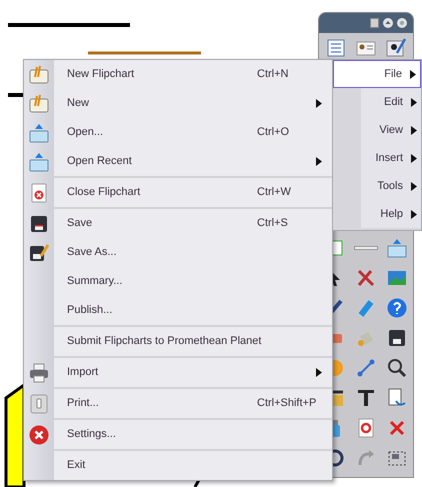 The image size is (422, 487). Describe the element at coordinates (39, 253) in the screenshot. I see `floppy-pencil-icon` at that location.